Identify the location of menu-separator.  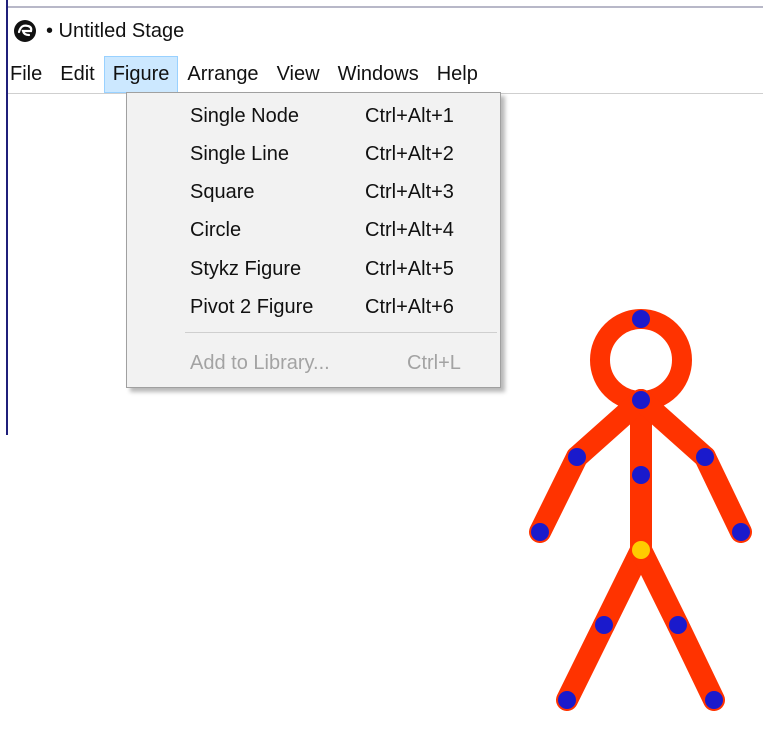
(341, 332).